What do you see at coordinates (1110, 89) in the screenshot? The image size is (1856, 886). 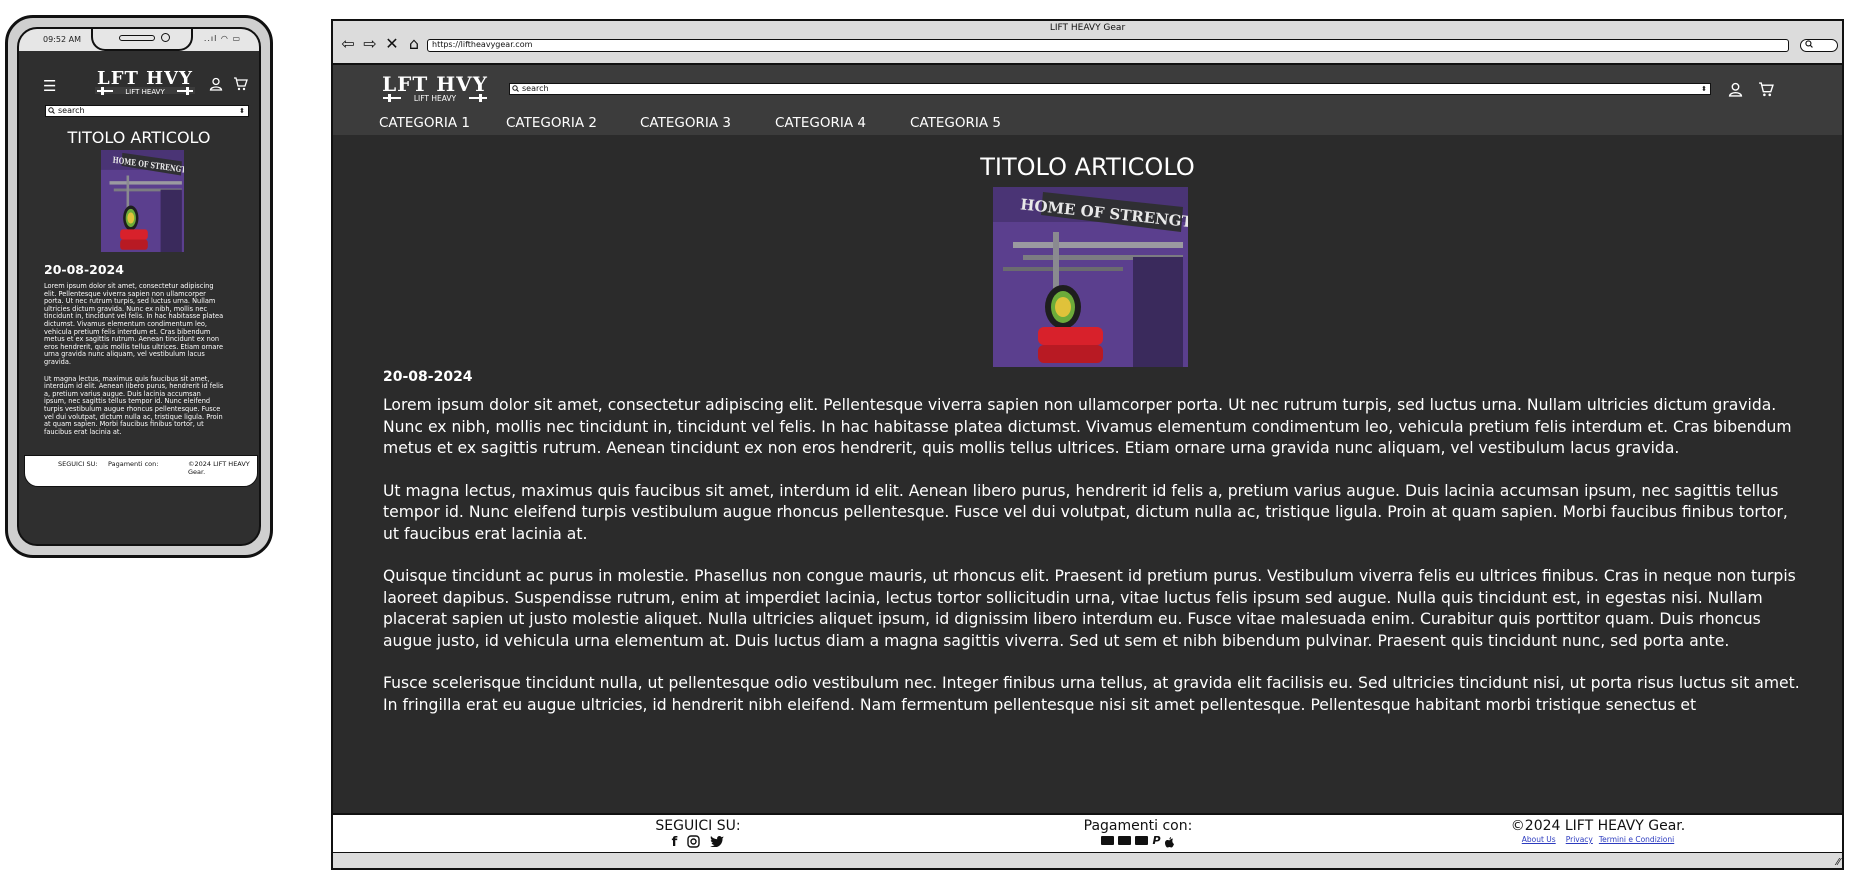 I see `site-search-input: search ⬍` at bounding box center [1110, 89].